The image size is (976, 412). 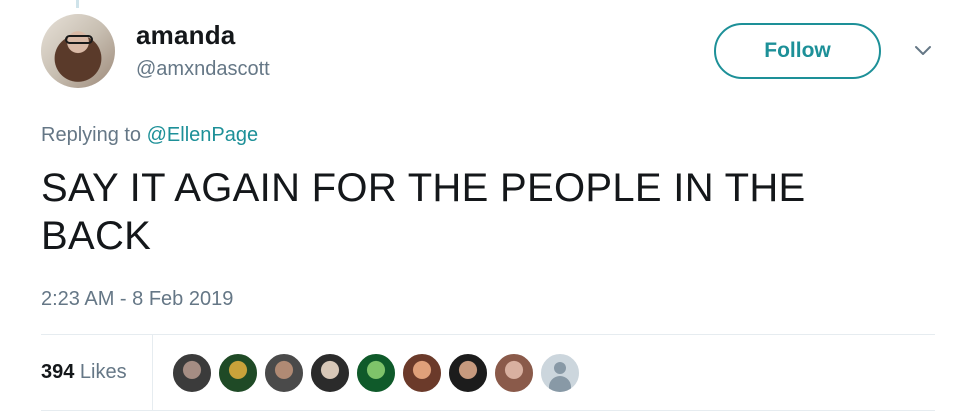 What do you see at coordinates (185, 35) in the screenshot?
I see `author-display-name: amanda` at bounding box center [185, 35].